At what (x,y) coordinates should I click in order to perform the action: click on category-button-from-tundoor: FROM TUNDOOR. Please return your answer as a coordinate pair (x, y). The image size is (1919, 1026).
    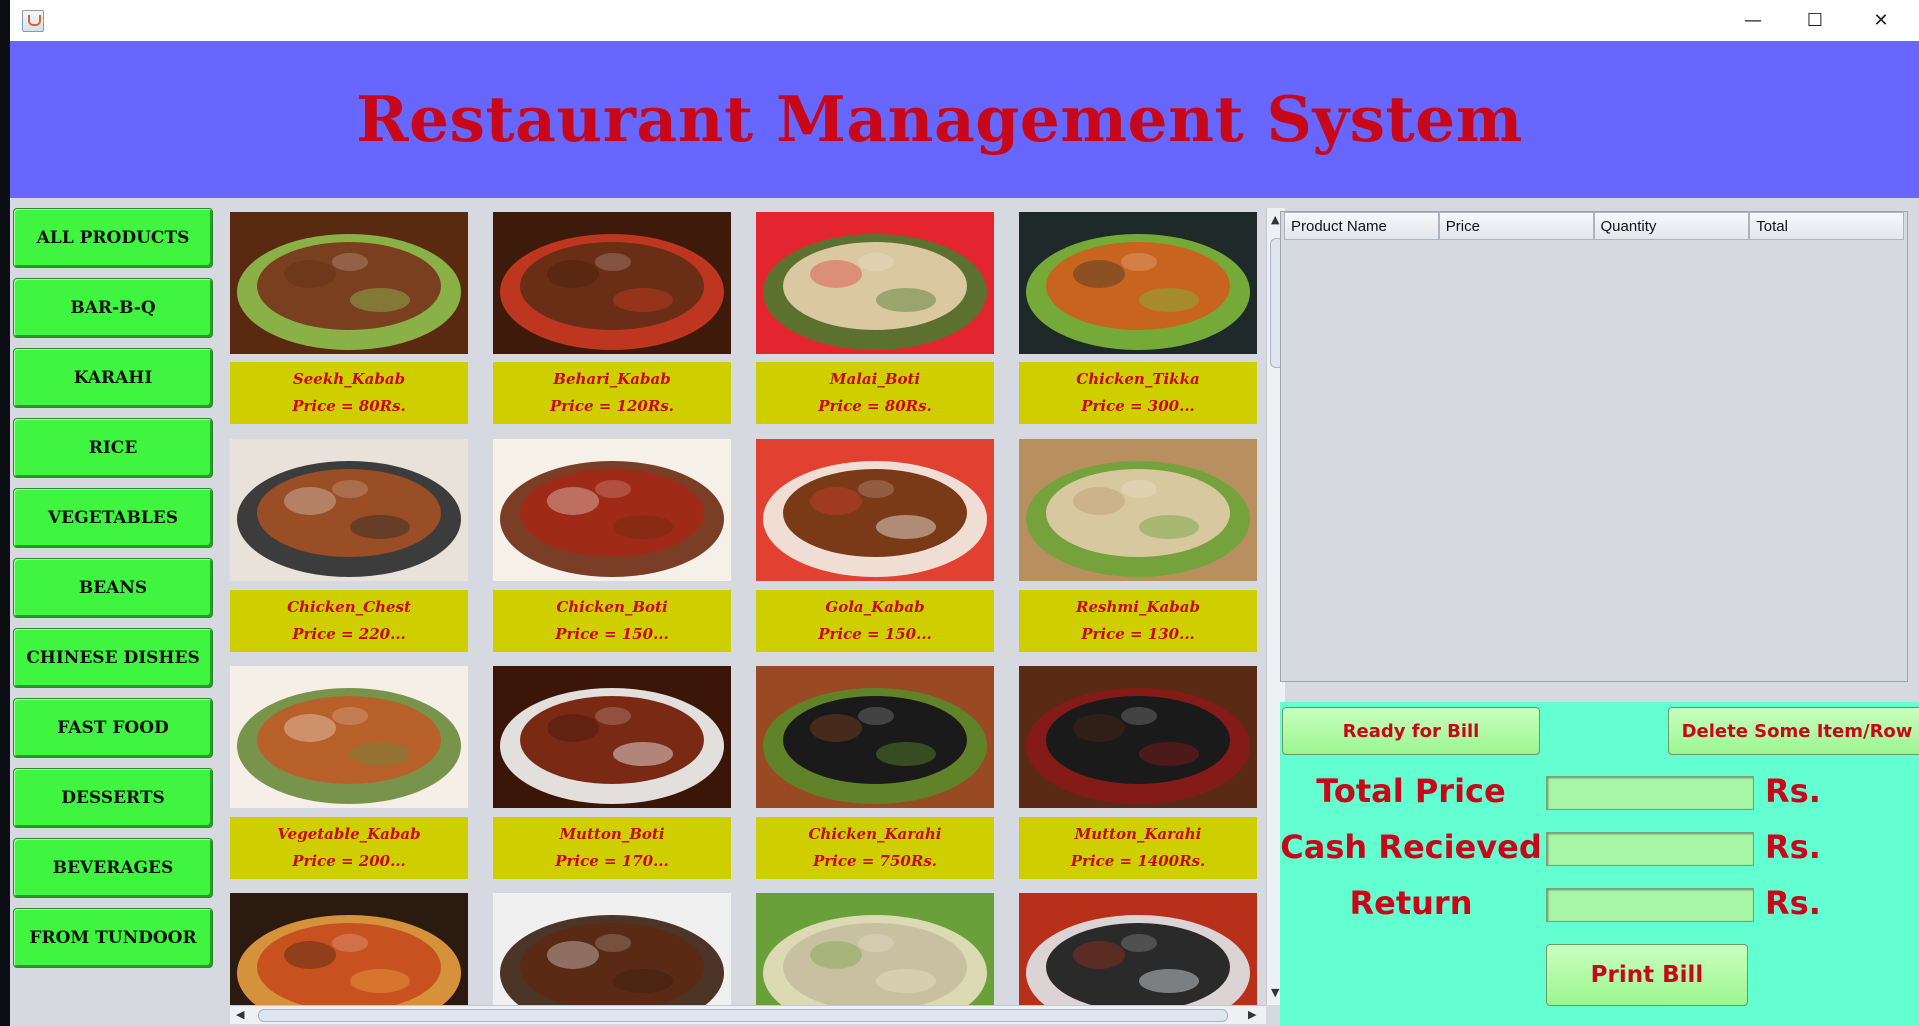
    Looking at the image, I should click on (113, 938).